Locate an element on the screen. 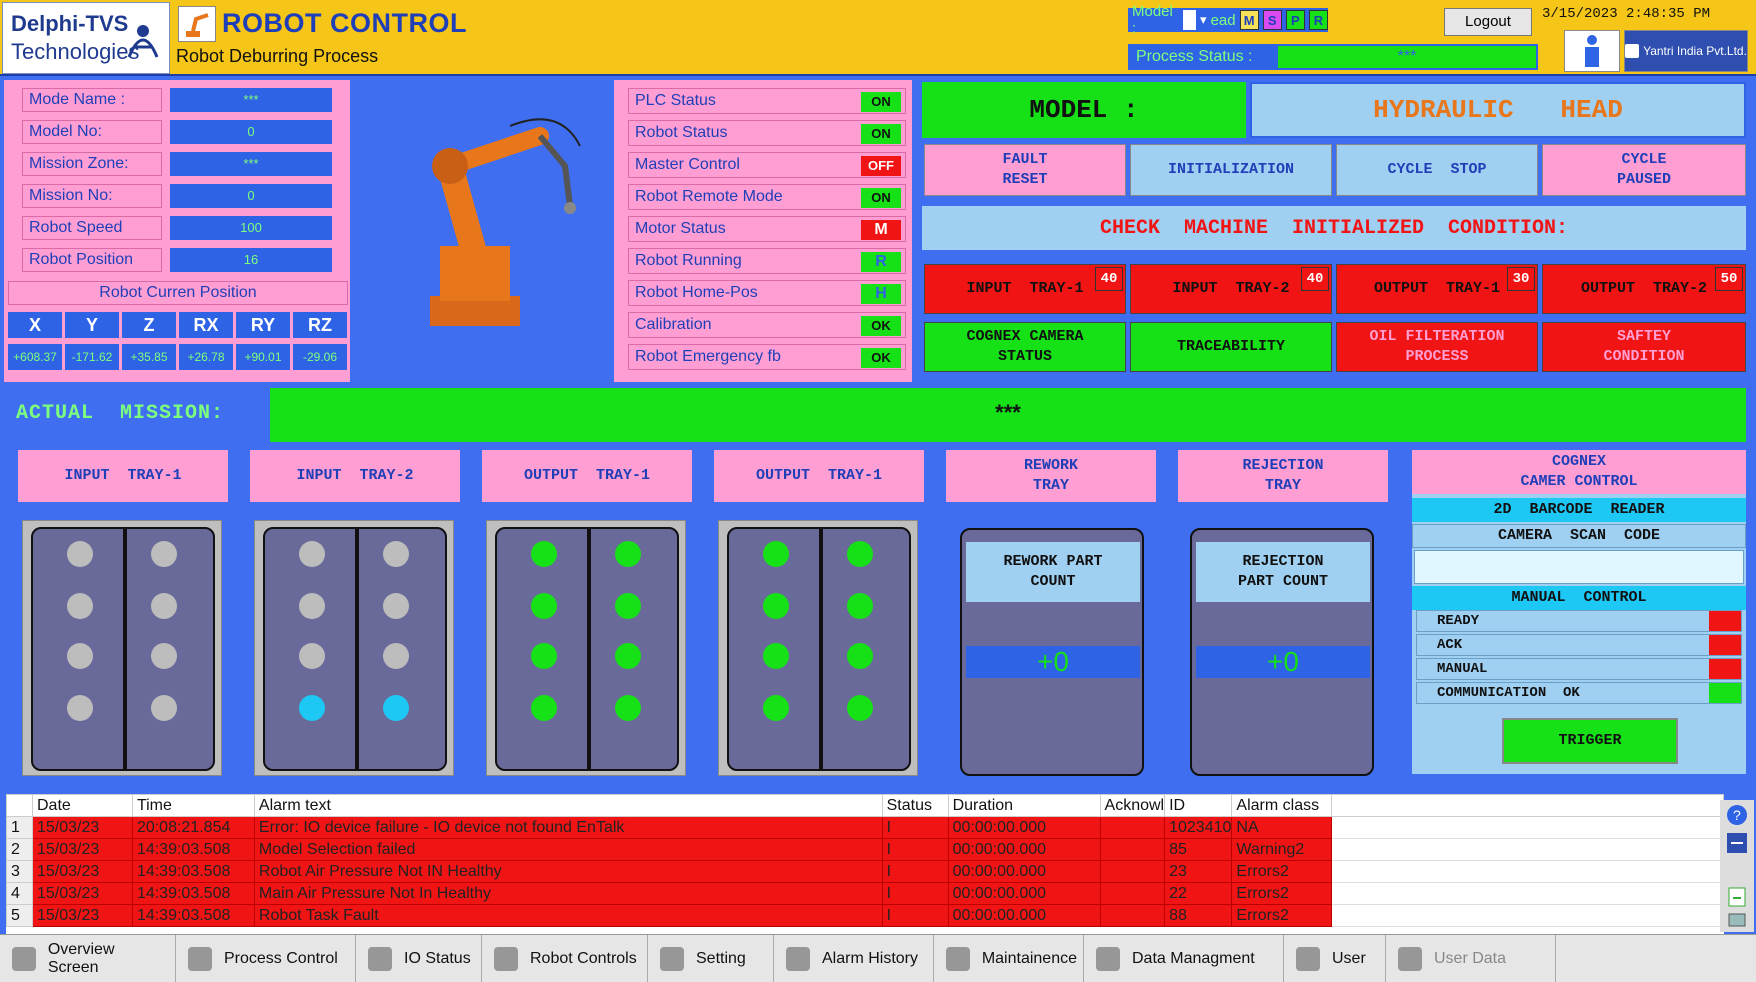 The width and height of the screenshot is (1756, 982). nav-robot-controls: Robot Controls is located at coordinates (565, 958).